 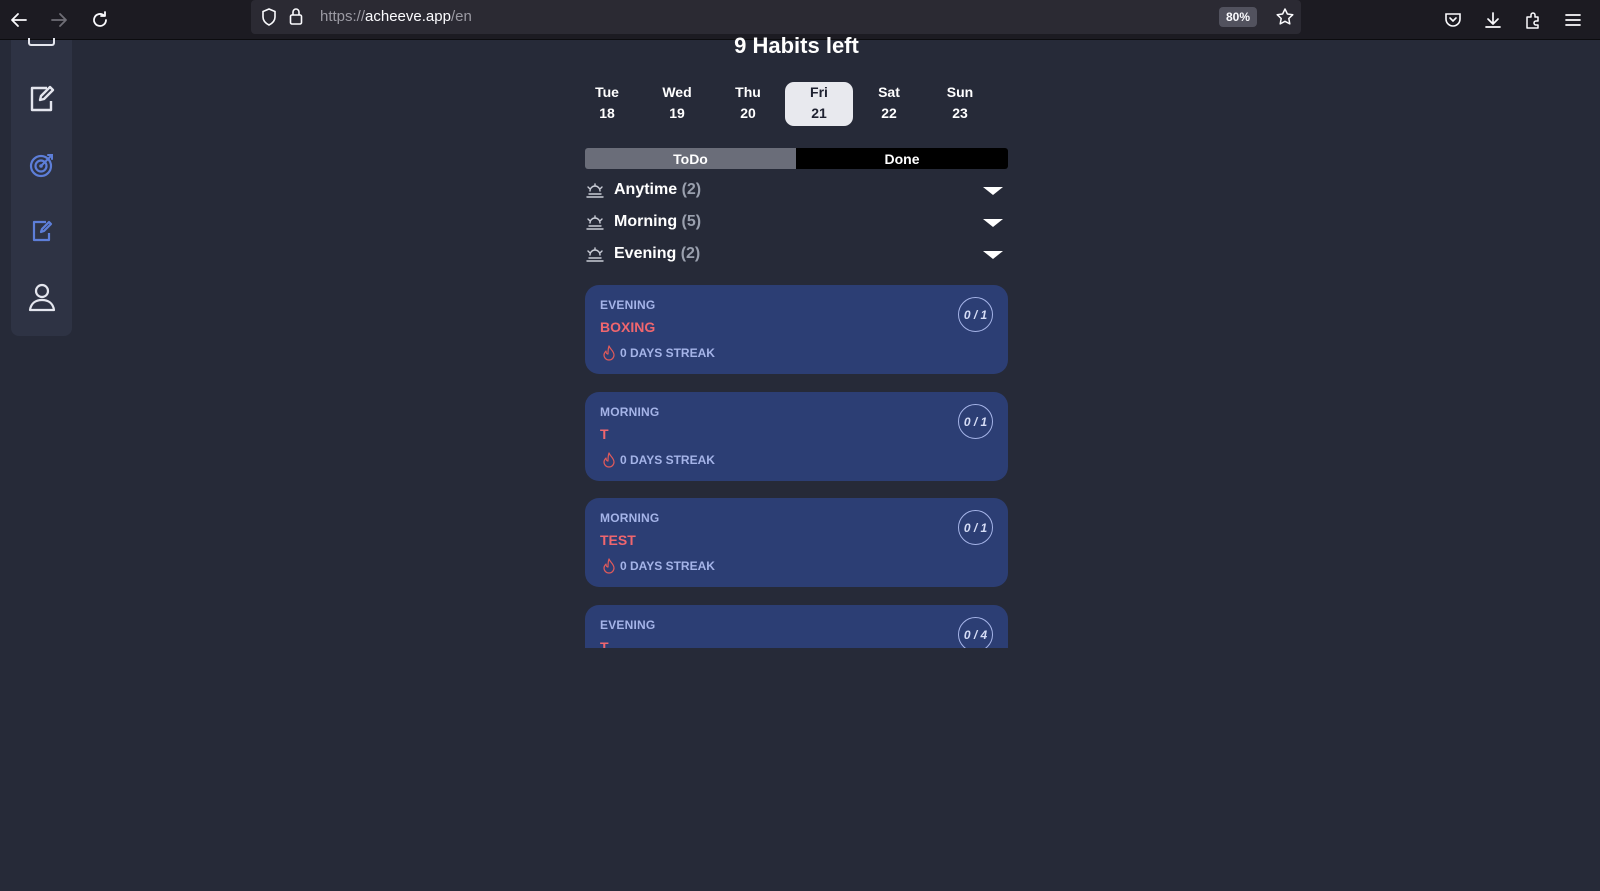 I want to click on lock-icon, so click(x=296, y=16).